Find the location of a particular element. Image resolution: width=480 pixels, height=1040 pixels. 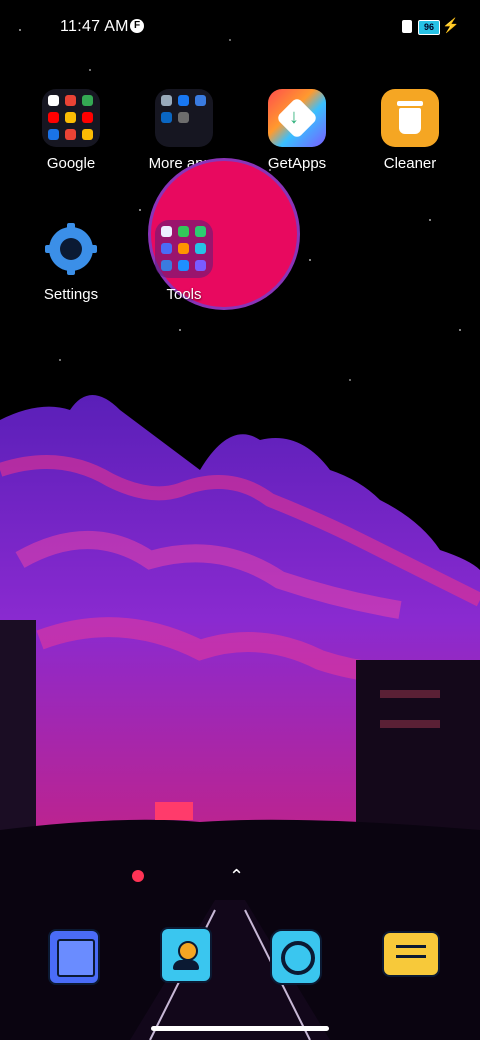

more-apps-folder-icon is located at coordinates (184, 118).